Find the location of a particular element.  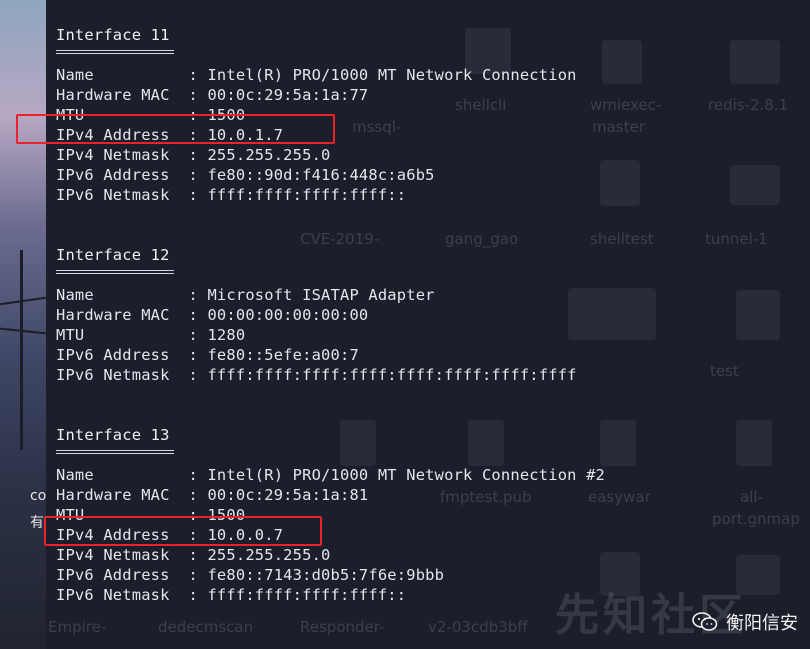

interface-title: Interface 11 is located at coordinates (113, 35).